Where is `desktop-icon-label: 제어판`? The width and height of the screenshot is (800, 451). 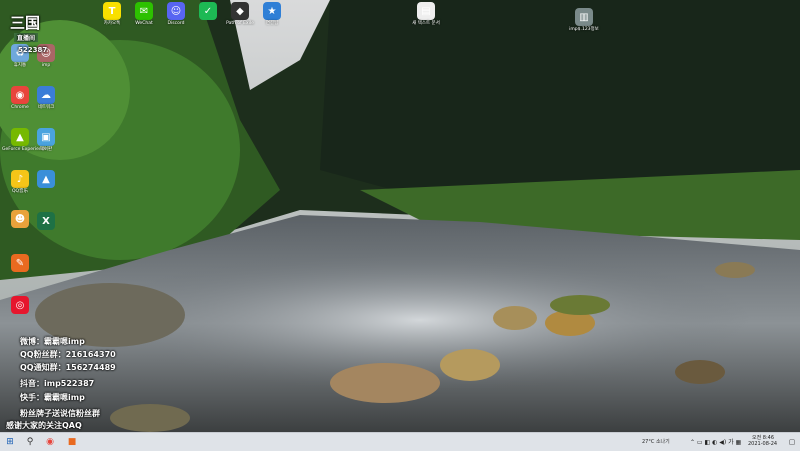 desktop-icon-label: 제어판 is located at coordinates (46, 149).